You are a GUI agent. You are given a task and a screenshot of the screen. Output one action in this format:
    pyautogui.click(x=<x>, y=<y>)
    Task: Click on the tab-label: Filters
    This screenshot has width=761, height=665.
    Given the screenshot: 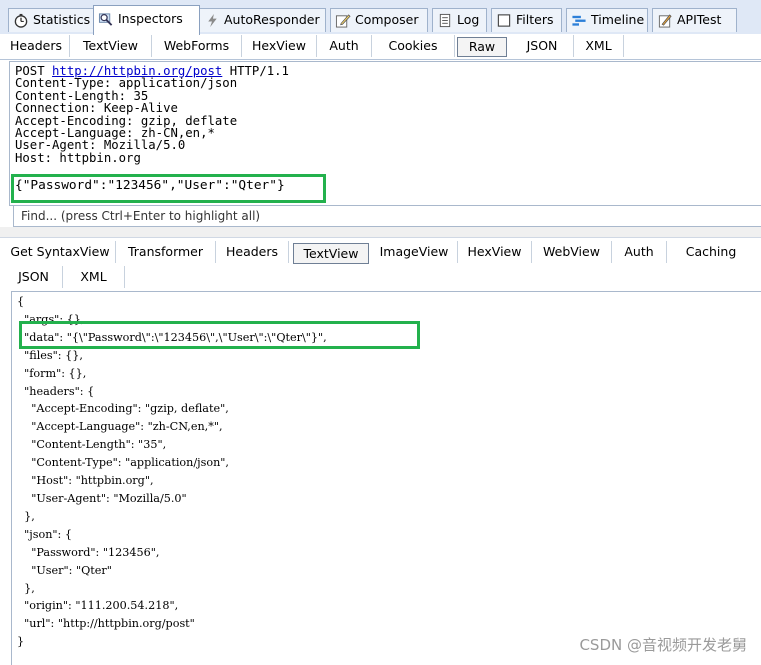 What is the action you would take?
    pyautogui.click(x=535, y=19)
    